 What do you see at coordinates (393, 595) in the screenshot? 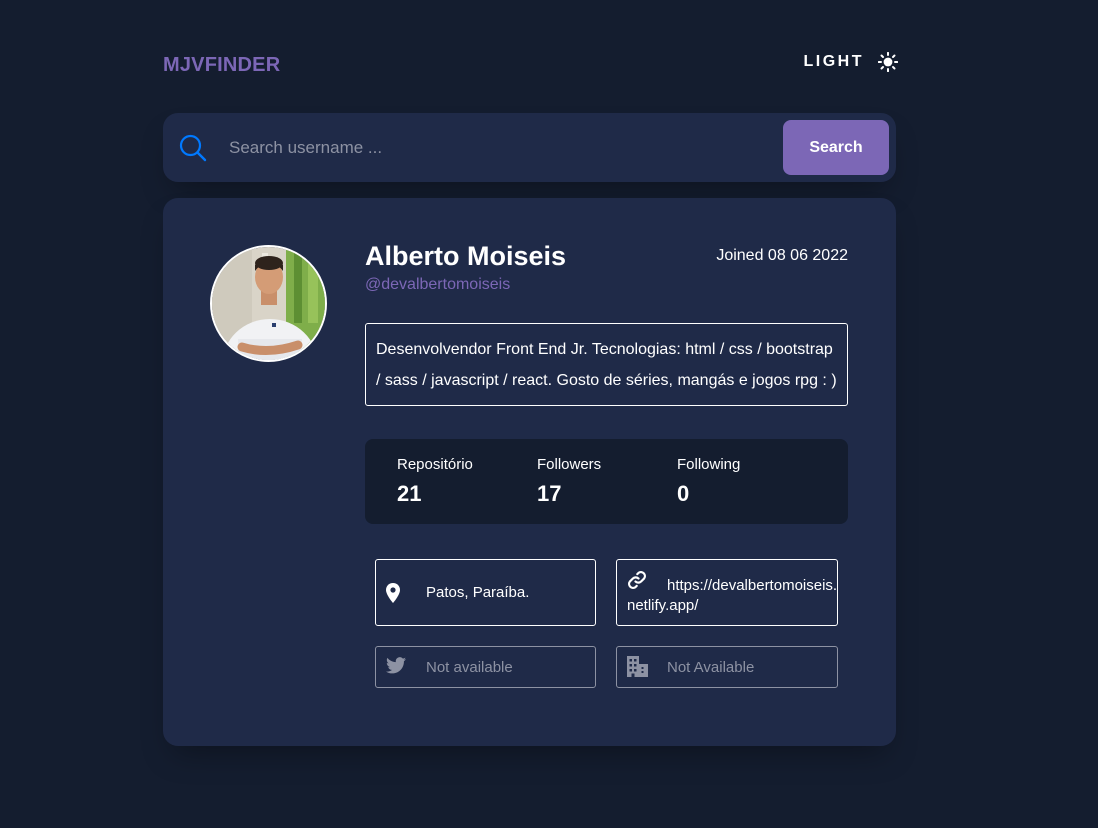
I see `location-pin-icon` at bounding box center [393, 595].